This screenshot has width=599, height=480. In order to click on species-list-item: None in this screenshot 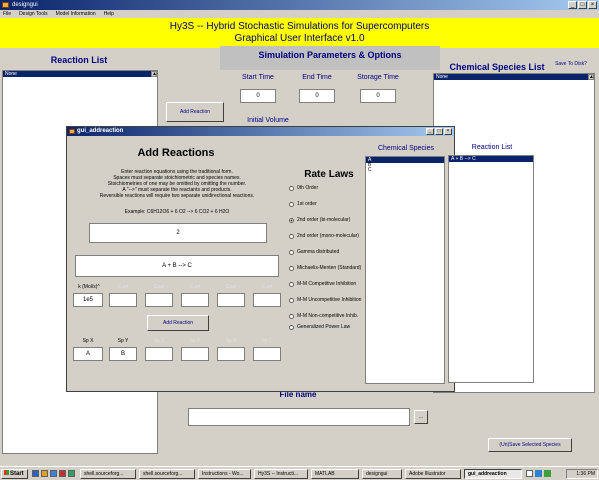, I will do `click(514, 77)`.